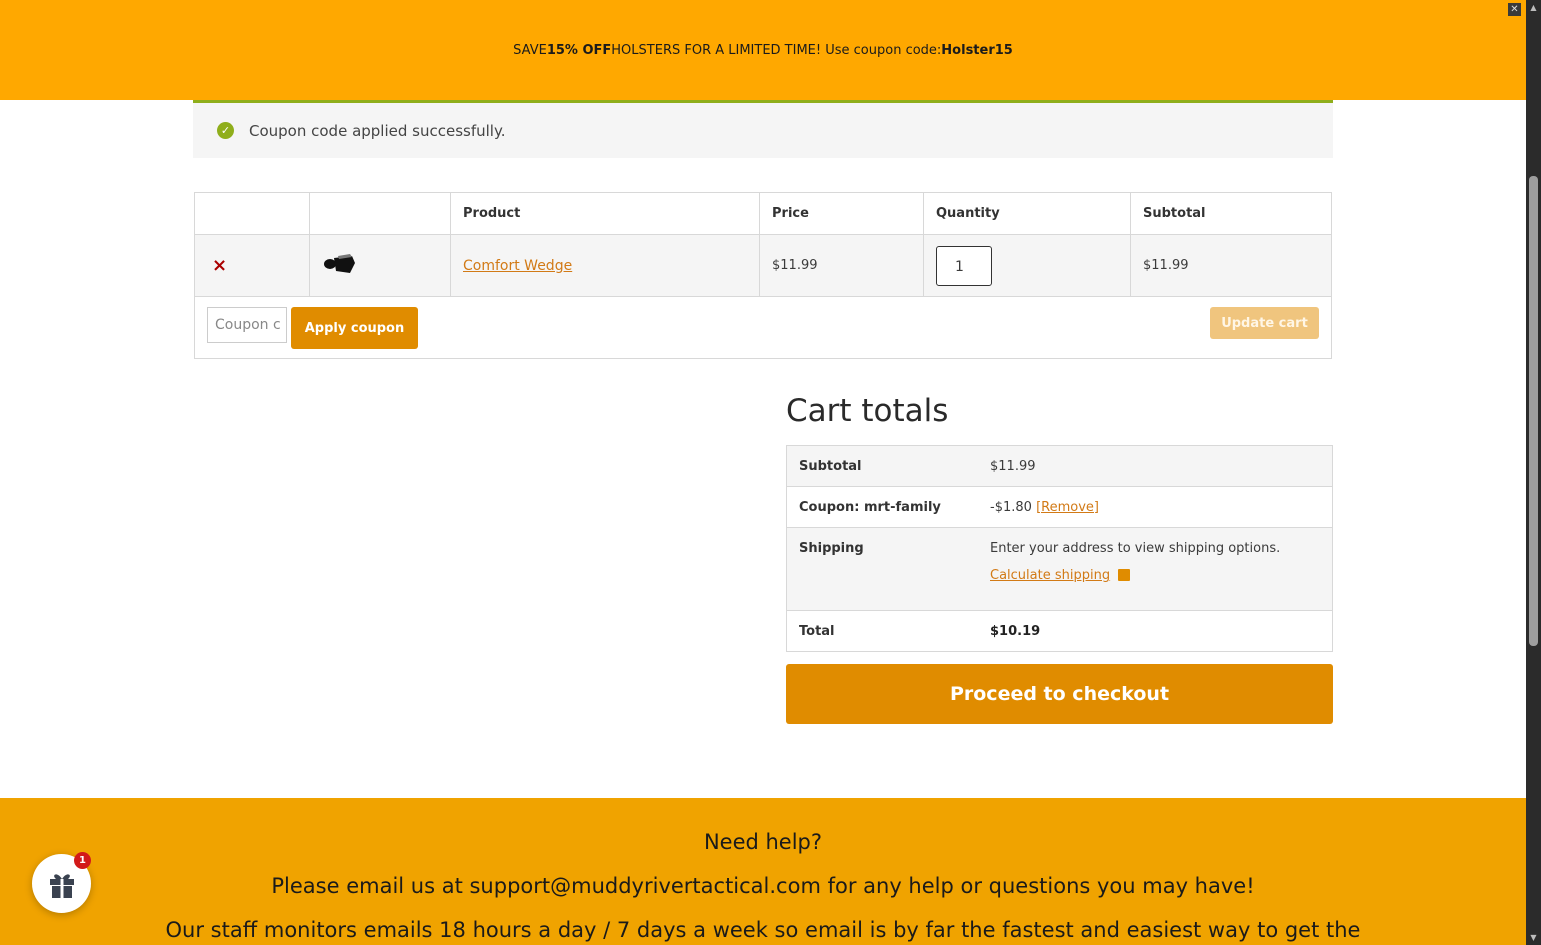 The height and width of the screenshot is (945, 1541). Describe the element at coordinates (977, 50) in the screenshot. I see `promo-code: Holster15` at that location.